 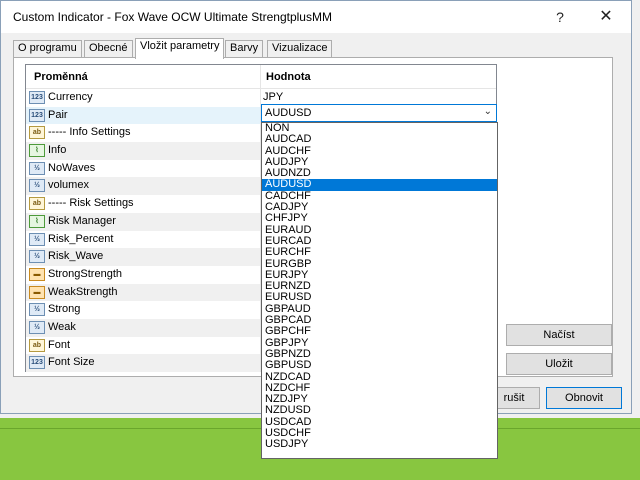 I want to click on variable-name: Risk Manager, so click(x=82, y=220).